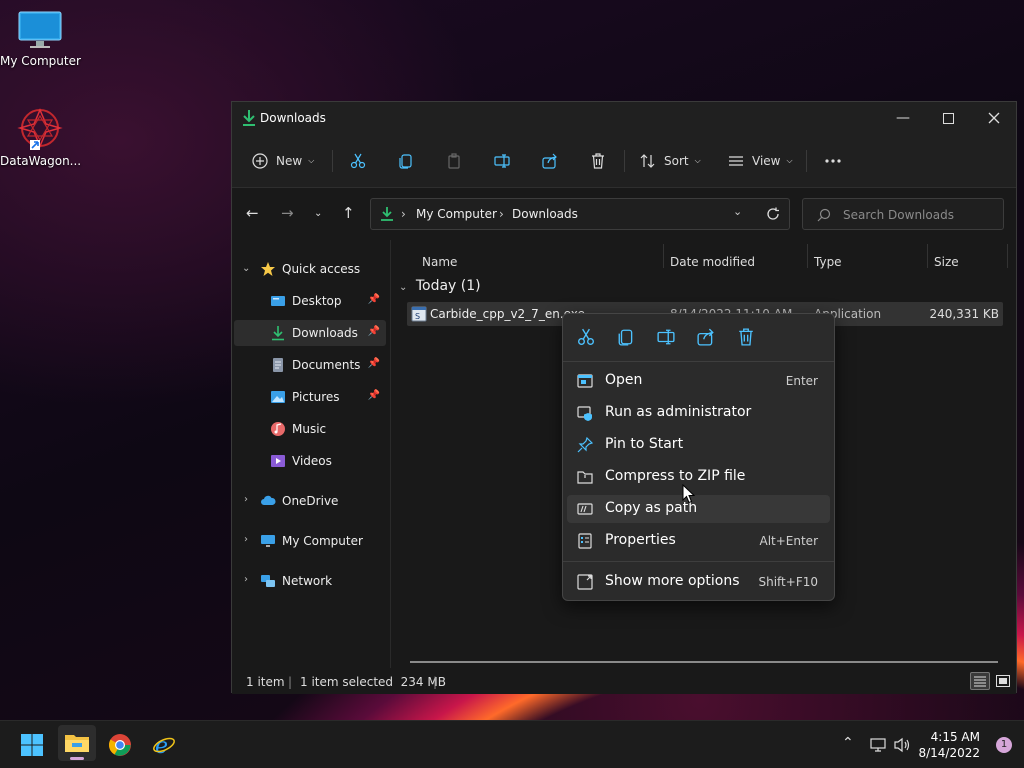 The height and width of the screenshot is (768, 1024). I want to click on maximize-icon, so click(948, 118).